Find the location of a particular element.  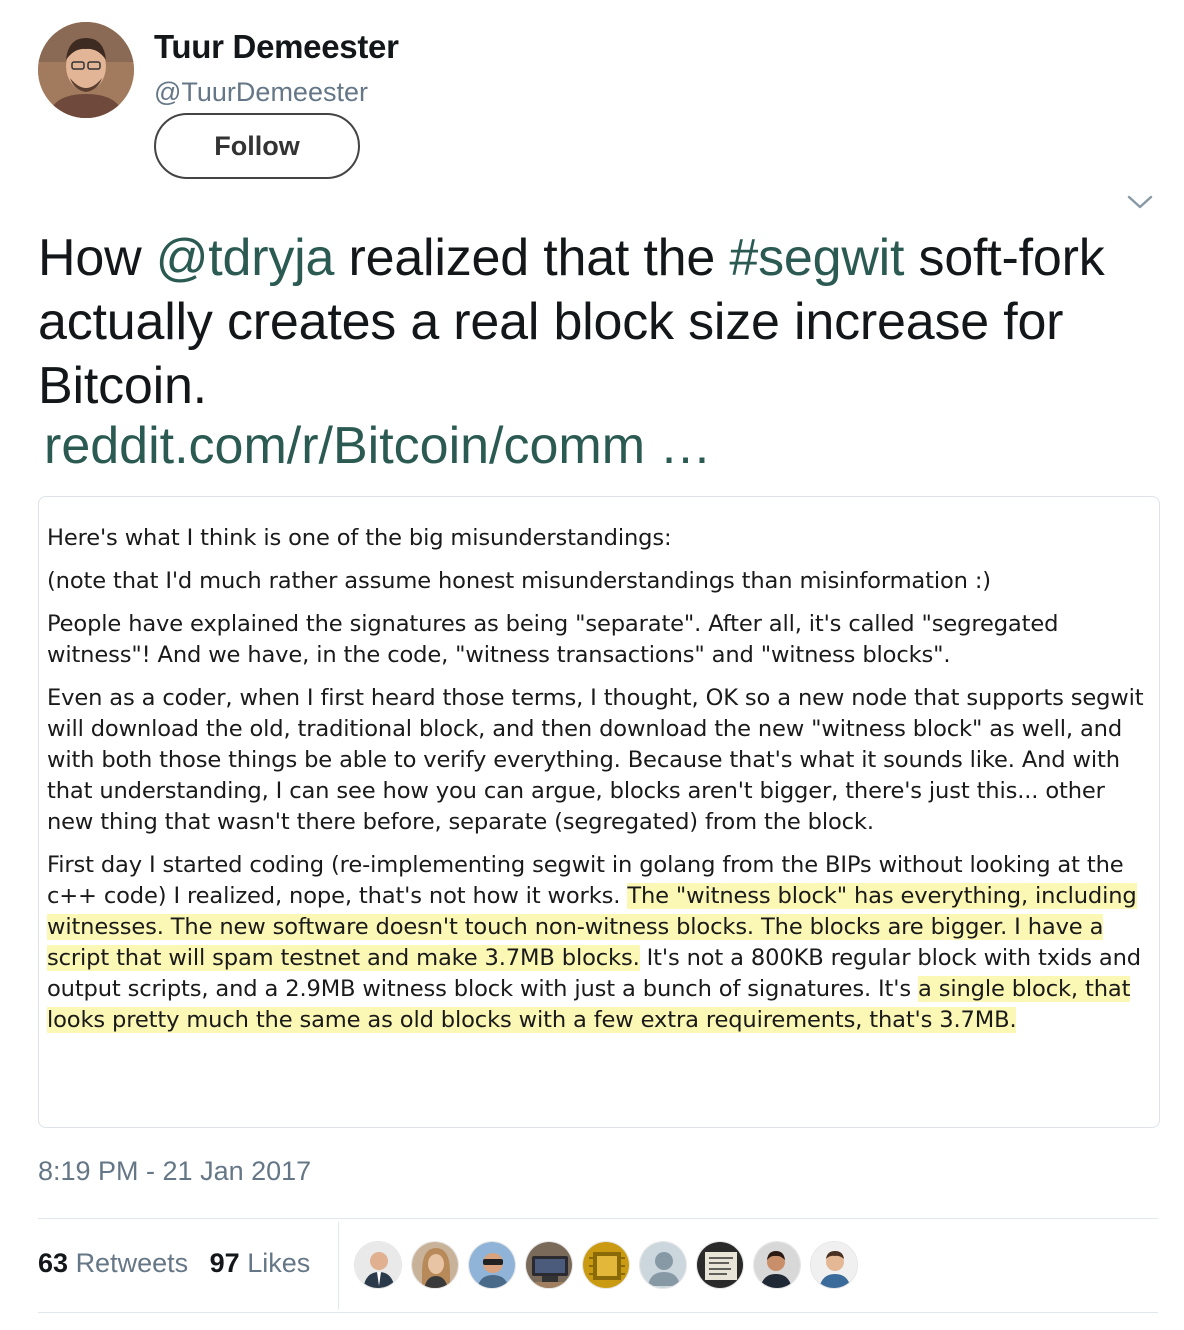

likers-avatars is located at coordinates (610, 1265).